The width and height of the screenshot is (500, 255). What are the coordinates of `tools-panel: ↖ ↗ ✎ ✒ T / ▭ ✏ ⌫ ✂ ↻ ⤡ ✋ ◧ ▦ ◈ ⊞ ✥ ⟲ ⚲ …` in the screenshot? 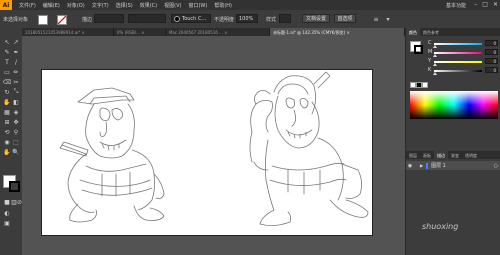 It's located at (11, 141).